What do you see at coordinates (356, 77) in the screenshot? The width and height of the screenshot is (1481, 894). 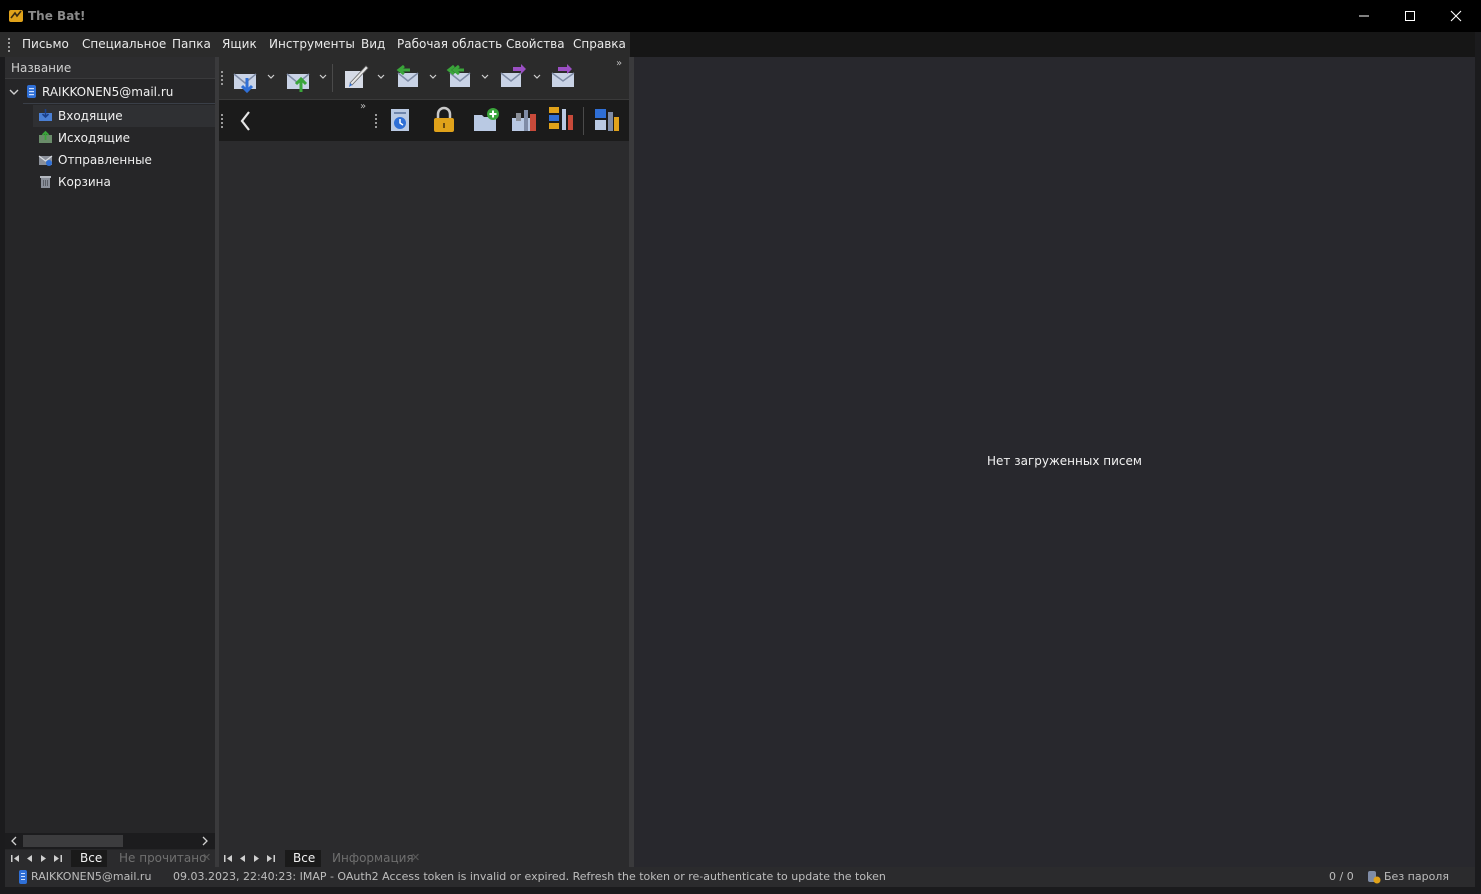 I see `new-message-icon` at bounding box center [356, 77].